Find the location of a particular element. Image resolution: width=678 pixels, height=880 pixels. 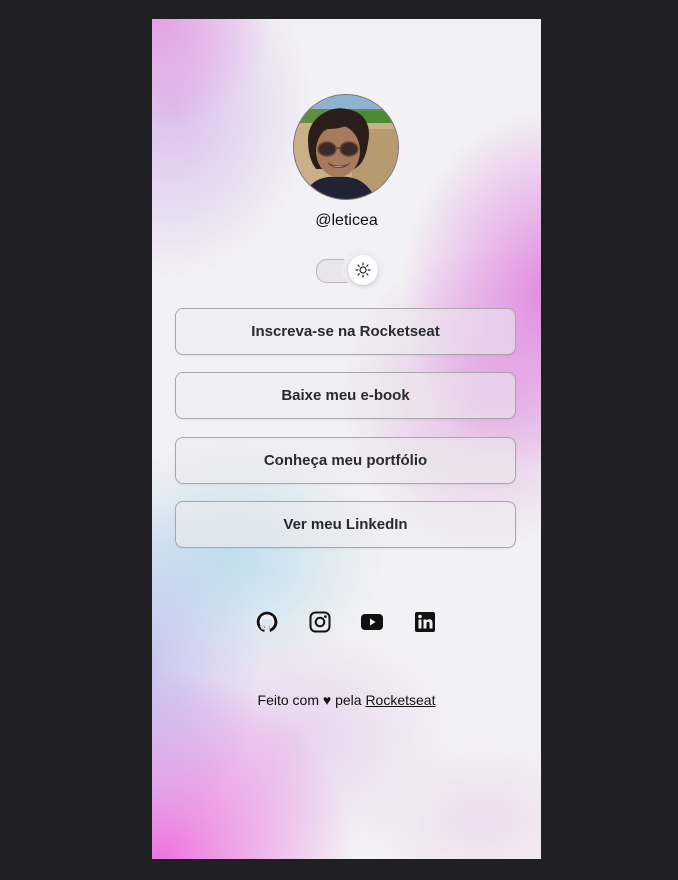

username: @leticea is located at coordinates (346, 220).